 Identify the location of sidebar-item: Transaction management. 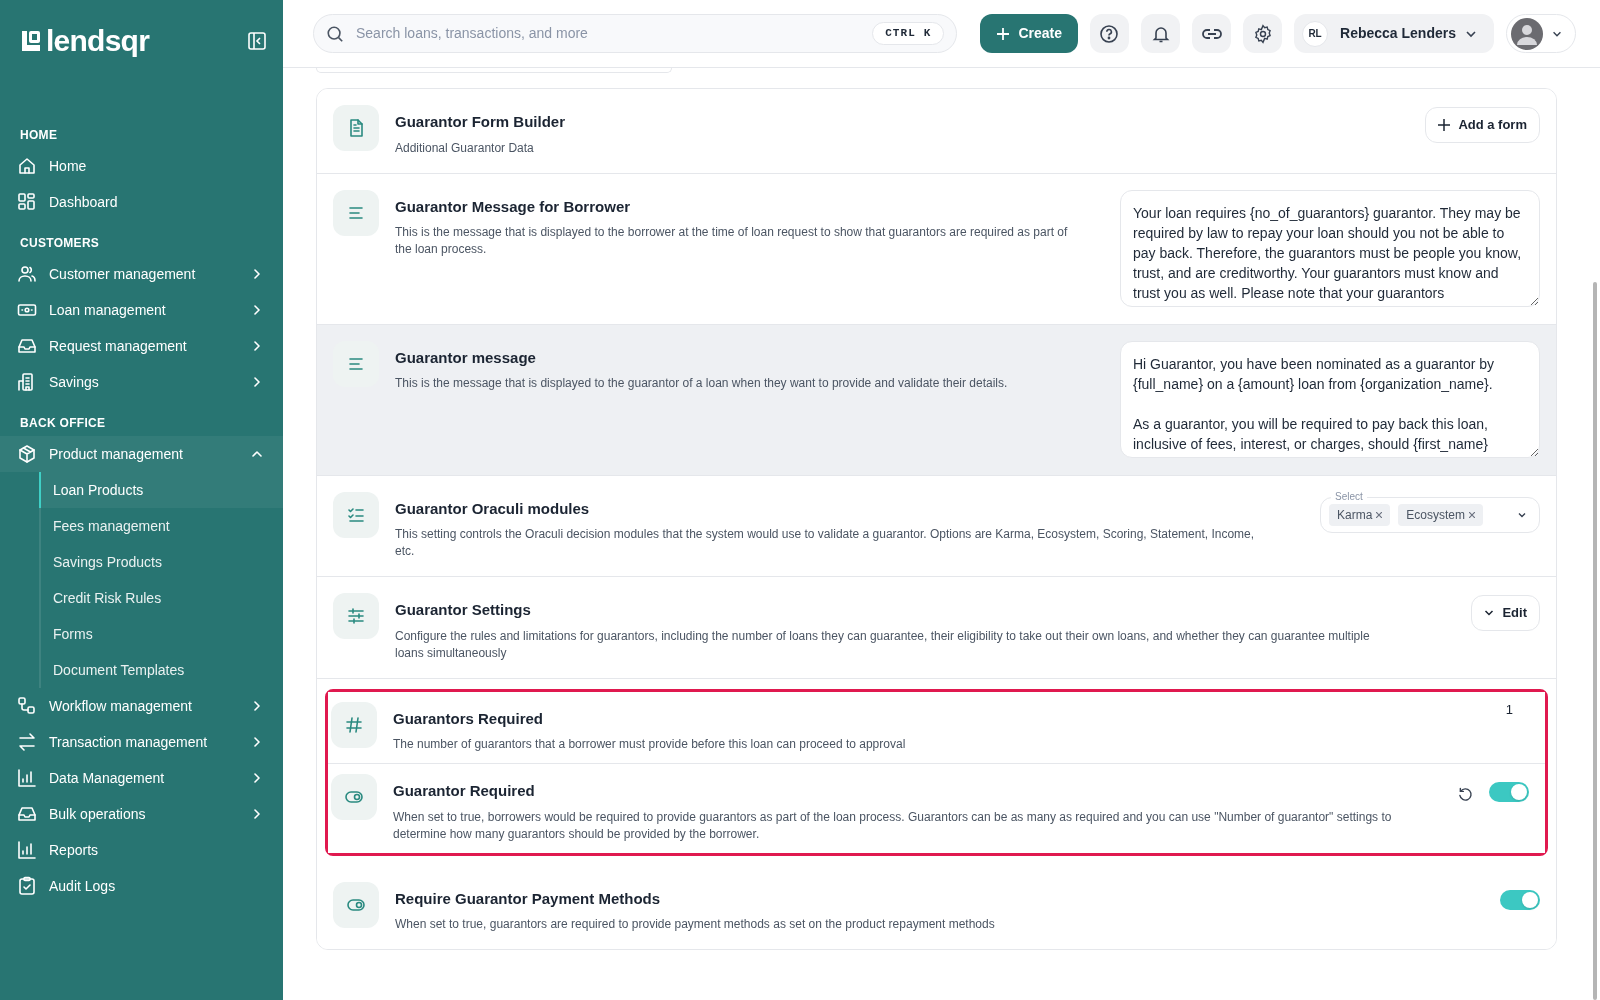
(141, 742).